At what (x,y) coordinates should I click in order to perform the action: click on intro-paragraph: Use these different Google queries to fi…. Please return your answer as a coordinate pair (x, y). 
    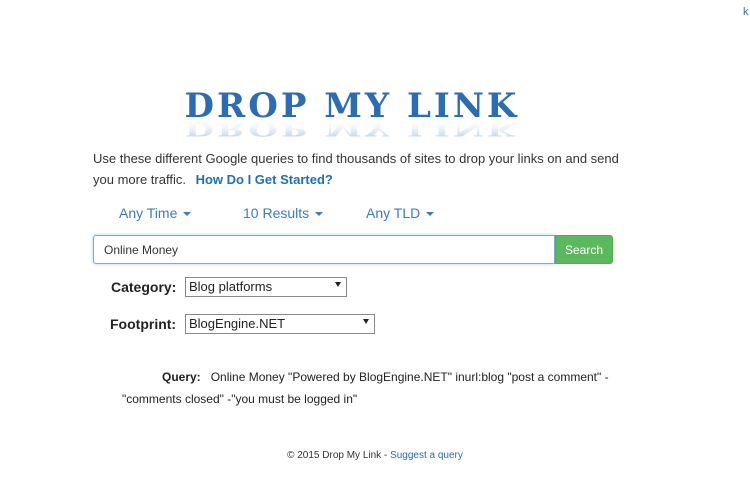
    Looking at the image, I should click on (358, 169).